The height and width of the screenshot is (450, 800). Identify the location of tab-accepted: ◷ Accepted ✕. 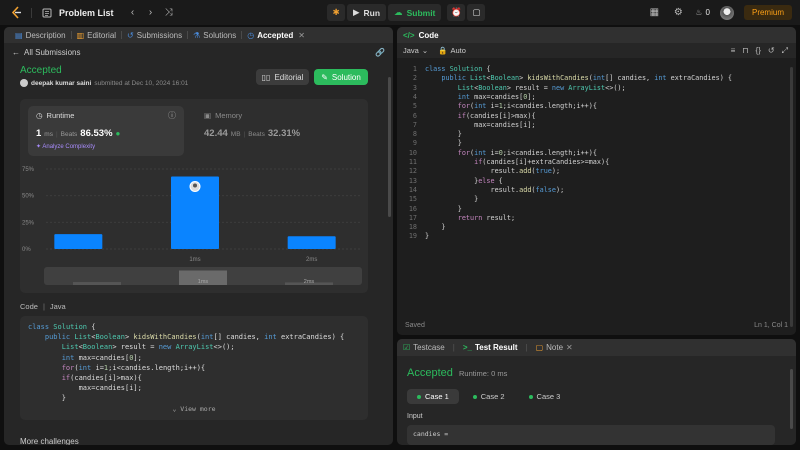
(276, 35).